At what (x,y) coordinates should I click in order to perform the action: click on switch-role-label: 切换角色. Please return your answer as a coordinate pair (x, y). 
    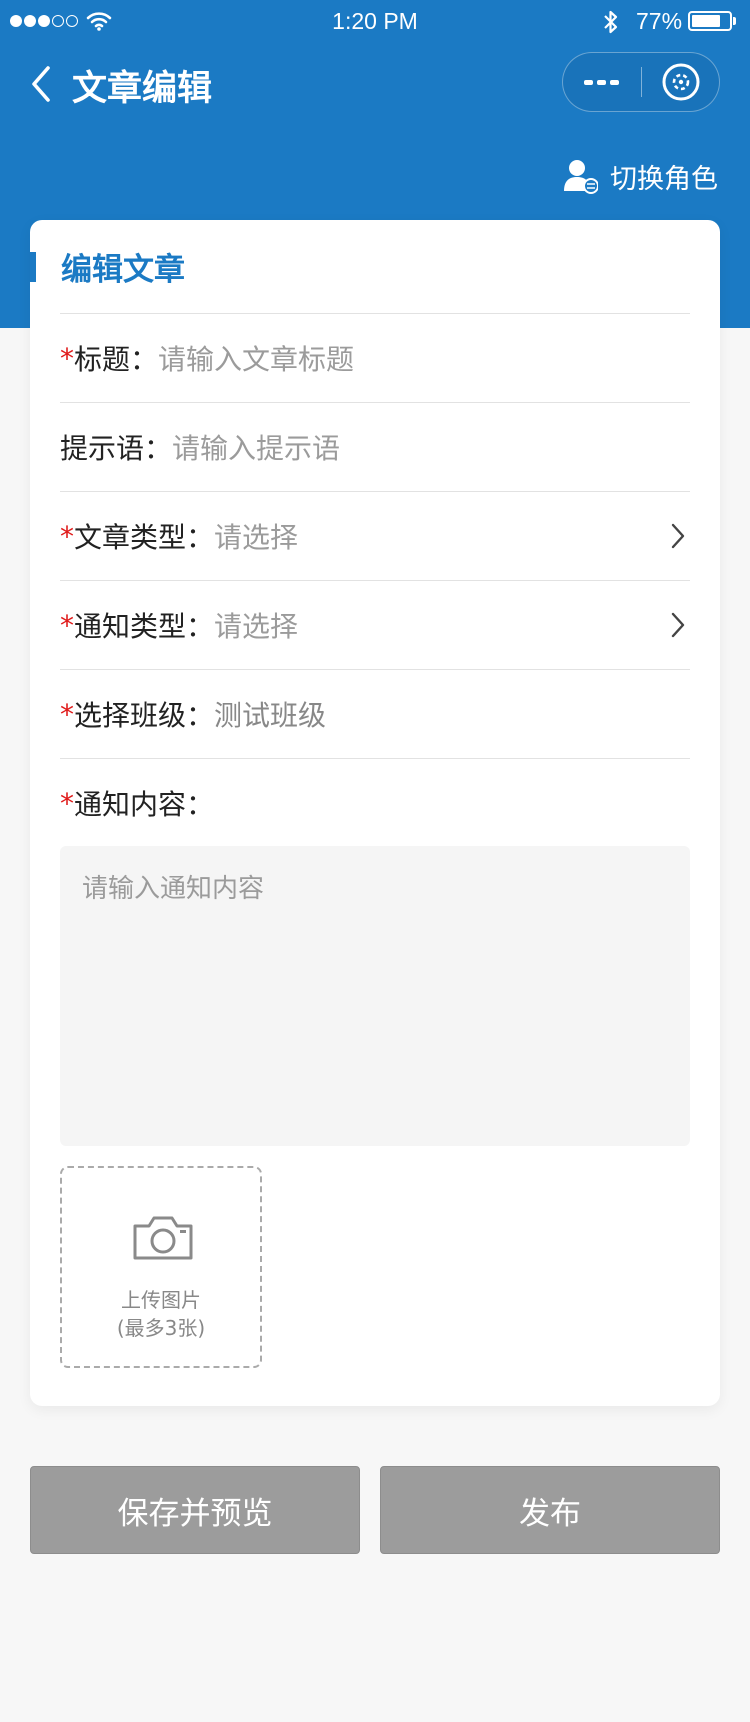
    Looking at the image, I should click on (664, 179).